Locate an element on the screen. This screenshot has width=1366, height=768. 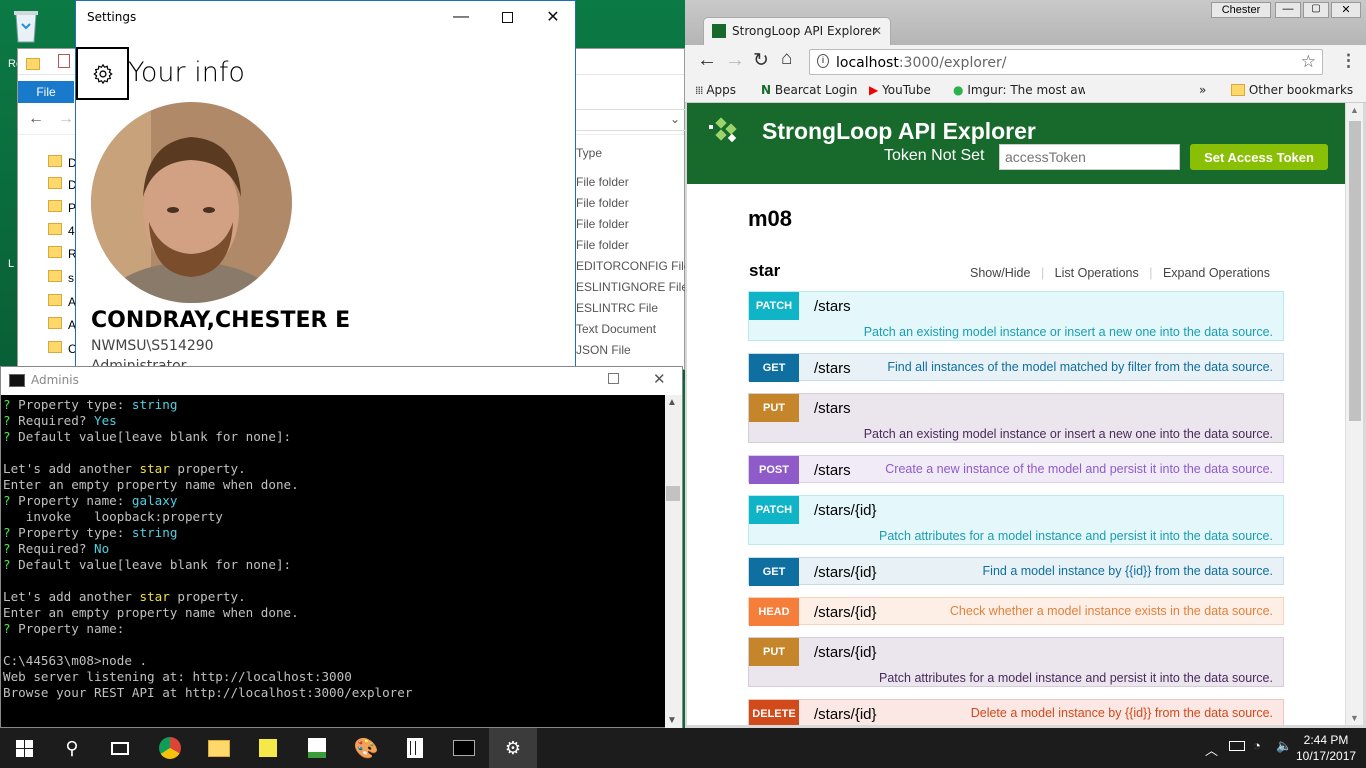
address-bar: ⌄ is located at coordinates (631, 120).